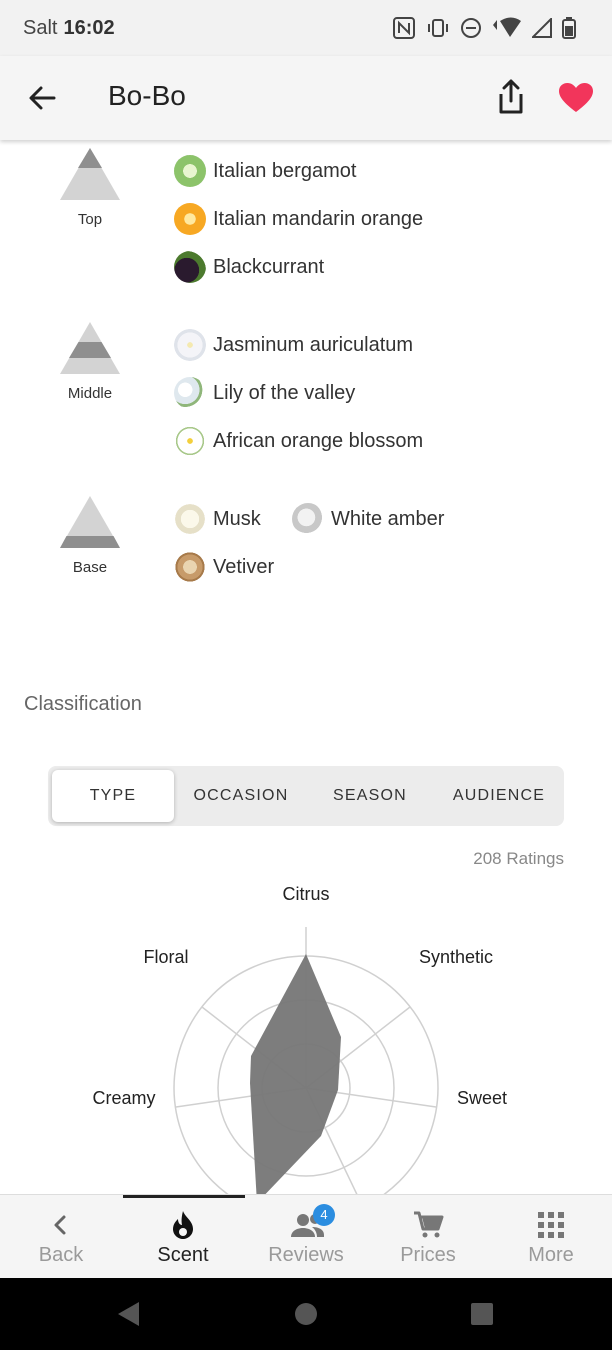  What do you see at coordinates (190, 219) in the screenshot?
I see `mandarin-icon` at bounding box center [190, 219].